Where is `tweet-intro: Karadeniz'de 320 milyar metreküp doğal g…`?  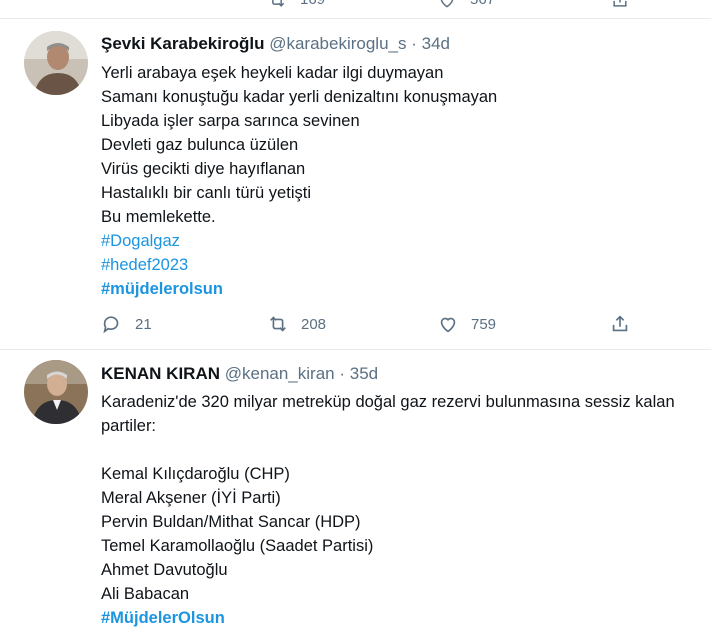
tweet-intro: Karadeniz'de 320 milyar metreküp doğal g… is located at coordinates (388, 414).